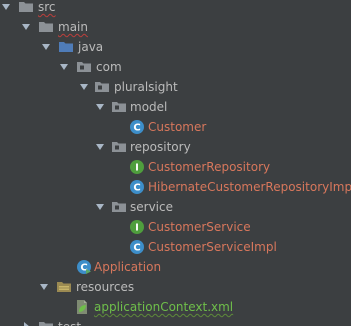 The image size is (351, 326). I want to click on tree-node-label: service, so click(151, 207).